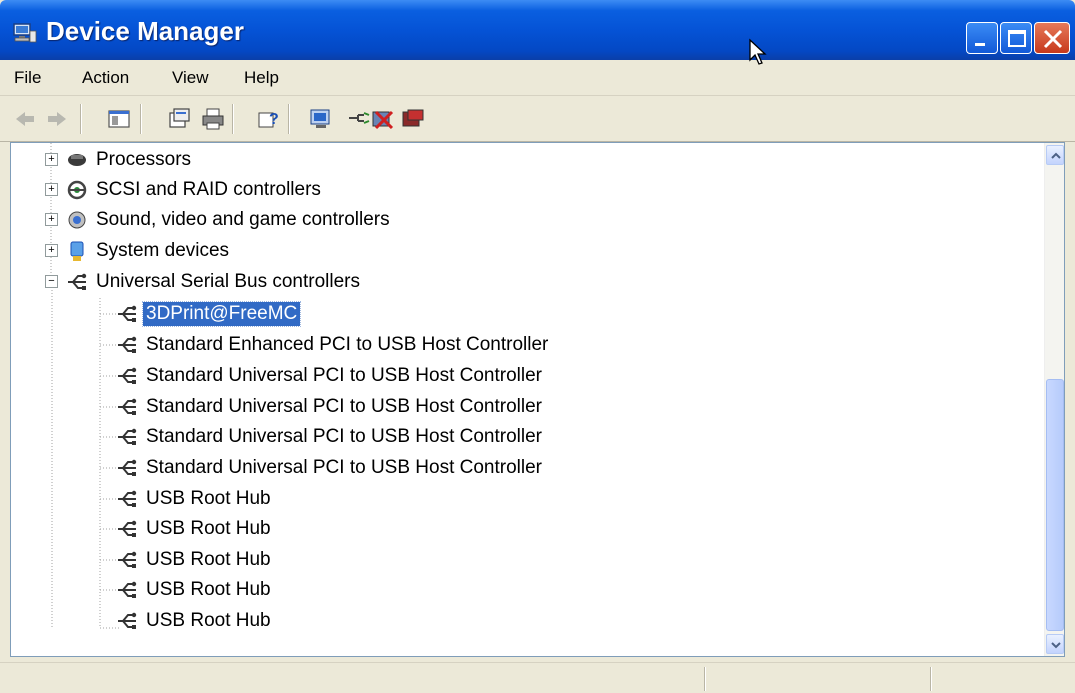 The height and width of the screenshot is (693, 1075). I want to click on tree-device-3dprint: 3DPrint@FreeMC, so click(208, 314).